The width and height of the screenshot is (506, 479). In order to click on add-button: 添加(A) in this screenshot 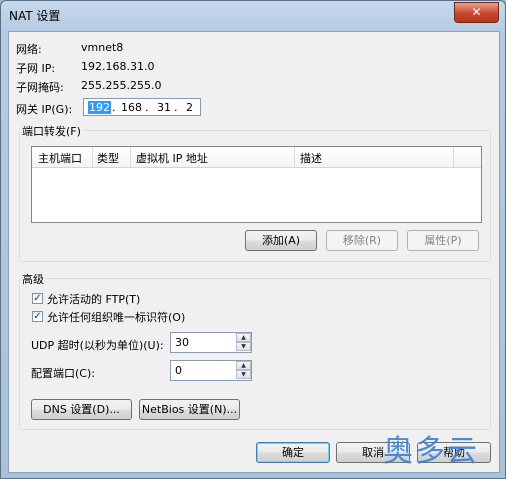, I will do `click(281, 240)`.